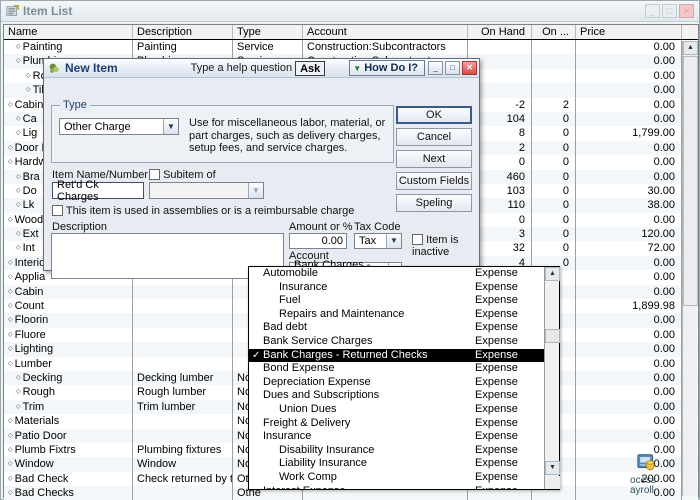  What do you see at coordinates (435, 68) in the screenshot?
I see `dialog-minimize-button: _` at bounding box center [435, 68].